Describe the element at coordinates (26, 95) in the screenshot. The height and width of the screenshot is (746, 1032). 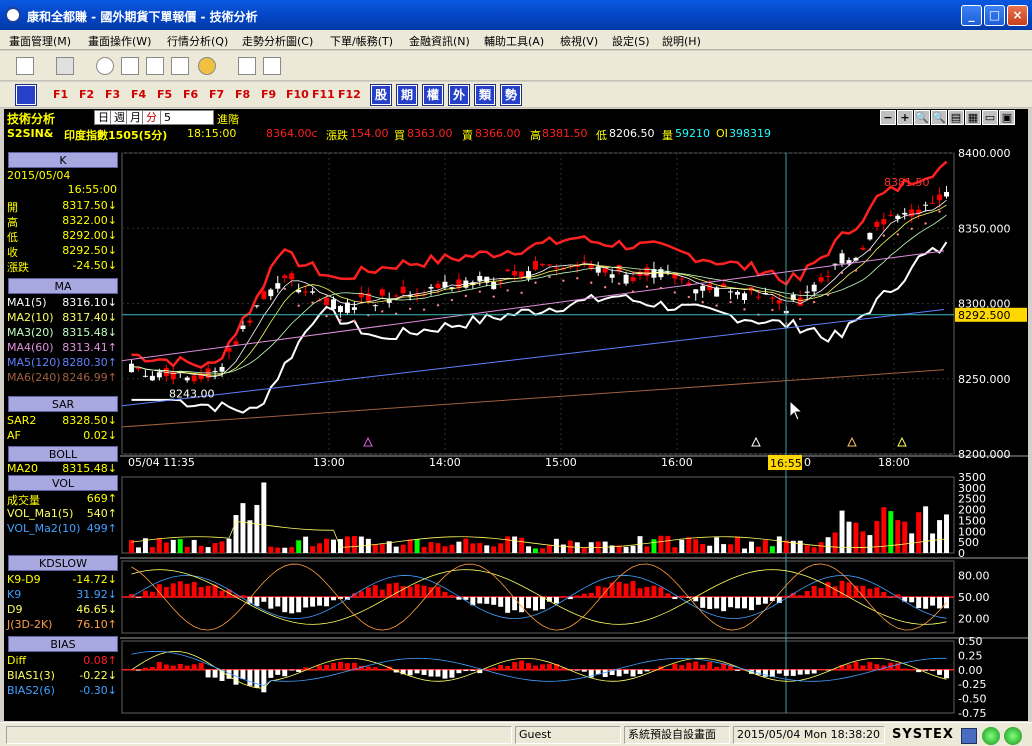
I see `app-home-icon` at that location.